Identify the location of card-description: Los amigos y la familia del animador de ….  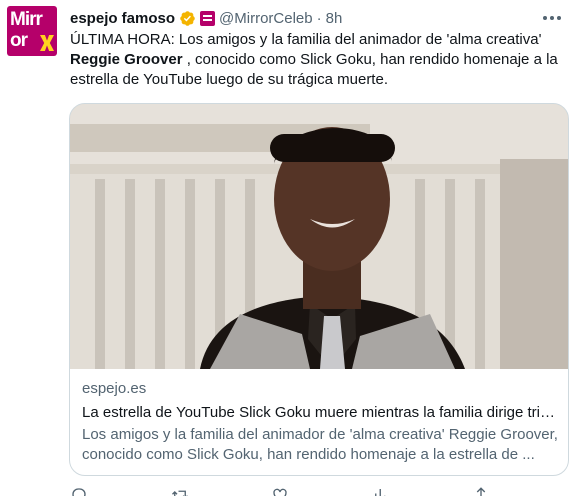
(320, 444).